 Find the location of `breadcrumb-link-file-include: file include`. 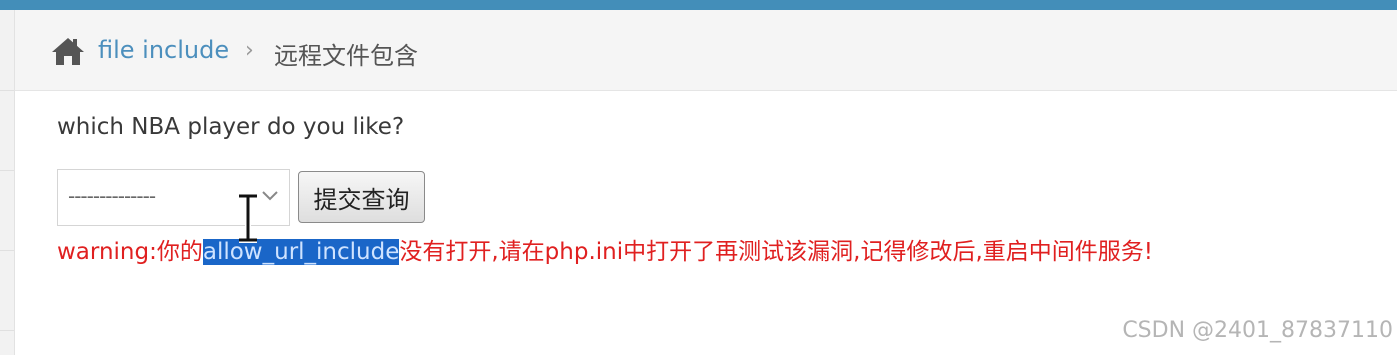

breadcrumb-link-file-include: file include is located at coordinates (163, 50).